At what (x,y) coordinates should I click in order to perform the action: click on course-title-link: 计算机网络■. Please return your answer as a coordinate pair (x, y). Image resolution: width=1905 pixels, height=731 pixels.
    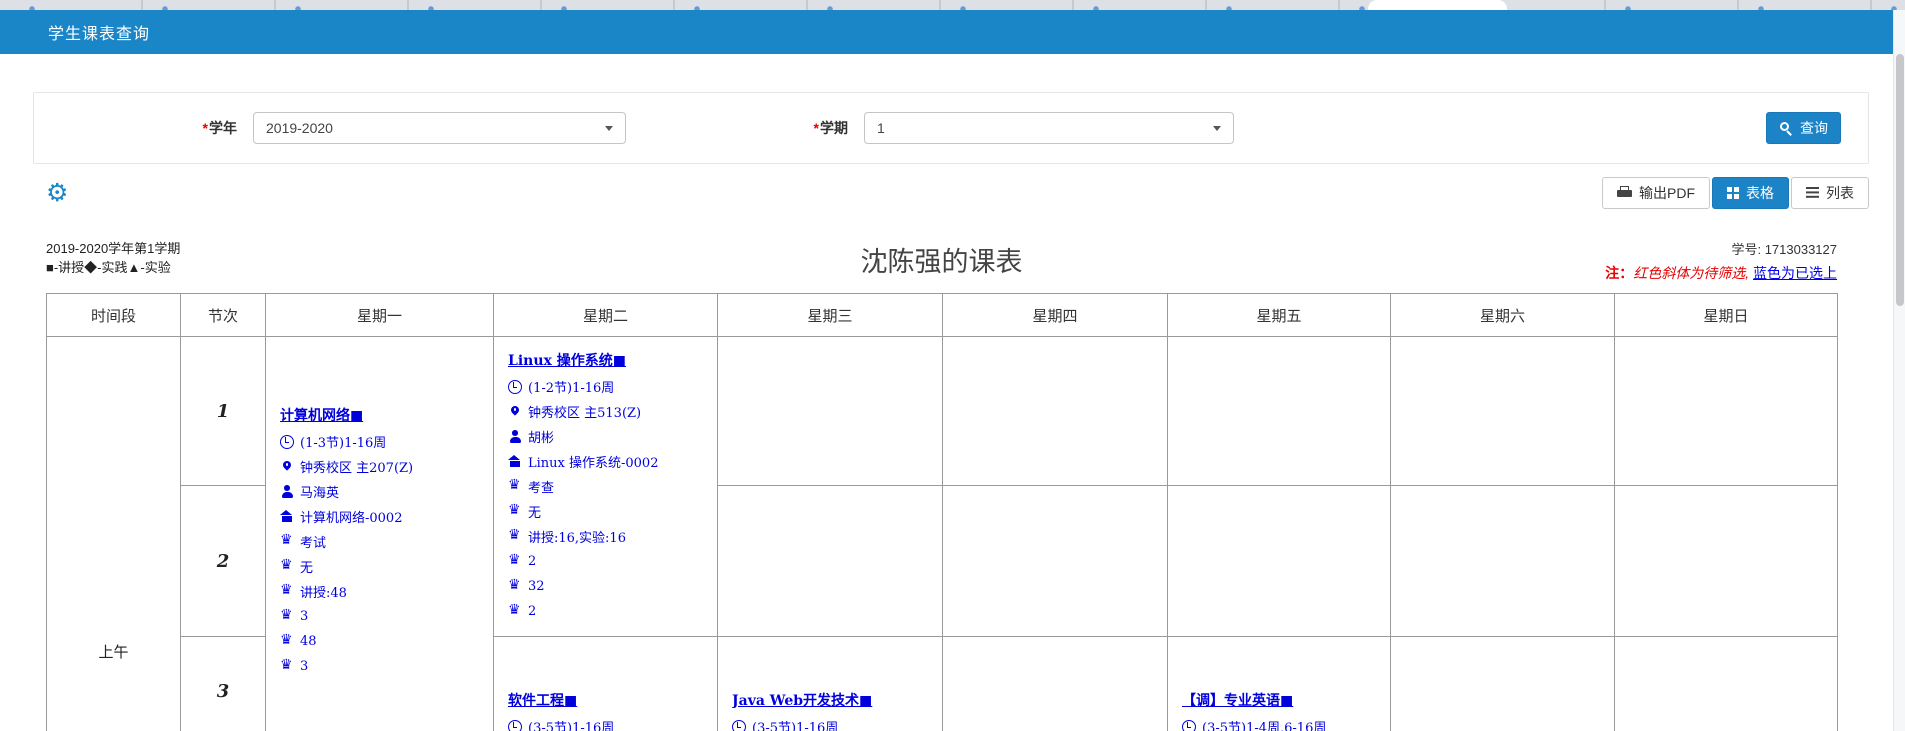
    Looking at the image, I should click on (382, 416).